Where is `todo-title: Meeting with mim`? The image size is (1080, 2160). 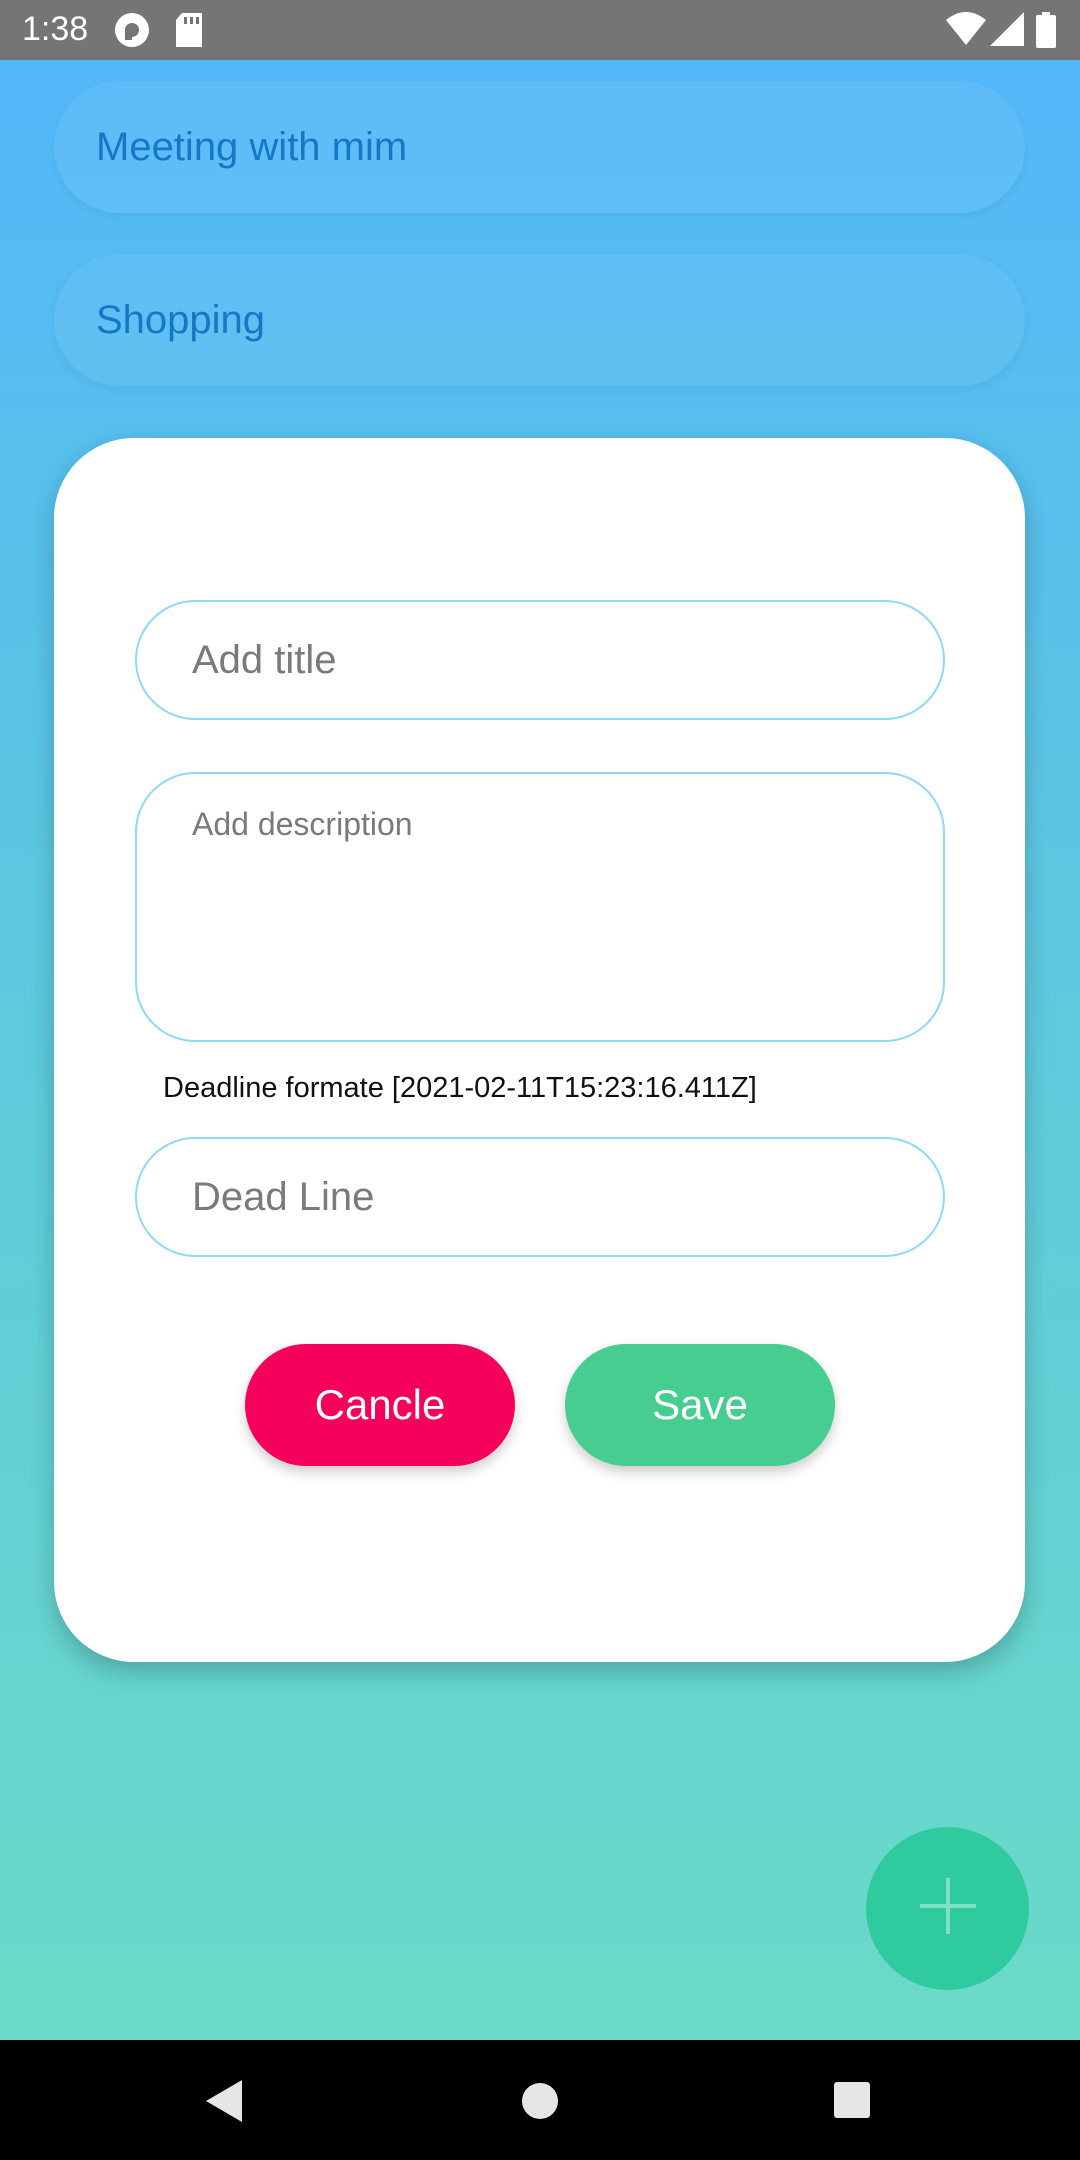
todo-title: Meeting with mim is located at coordinates (252, 146).